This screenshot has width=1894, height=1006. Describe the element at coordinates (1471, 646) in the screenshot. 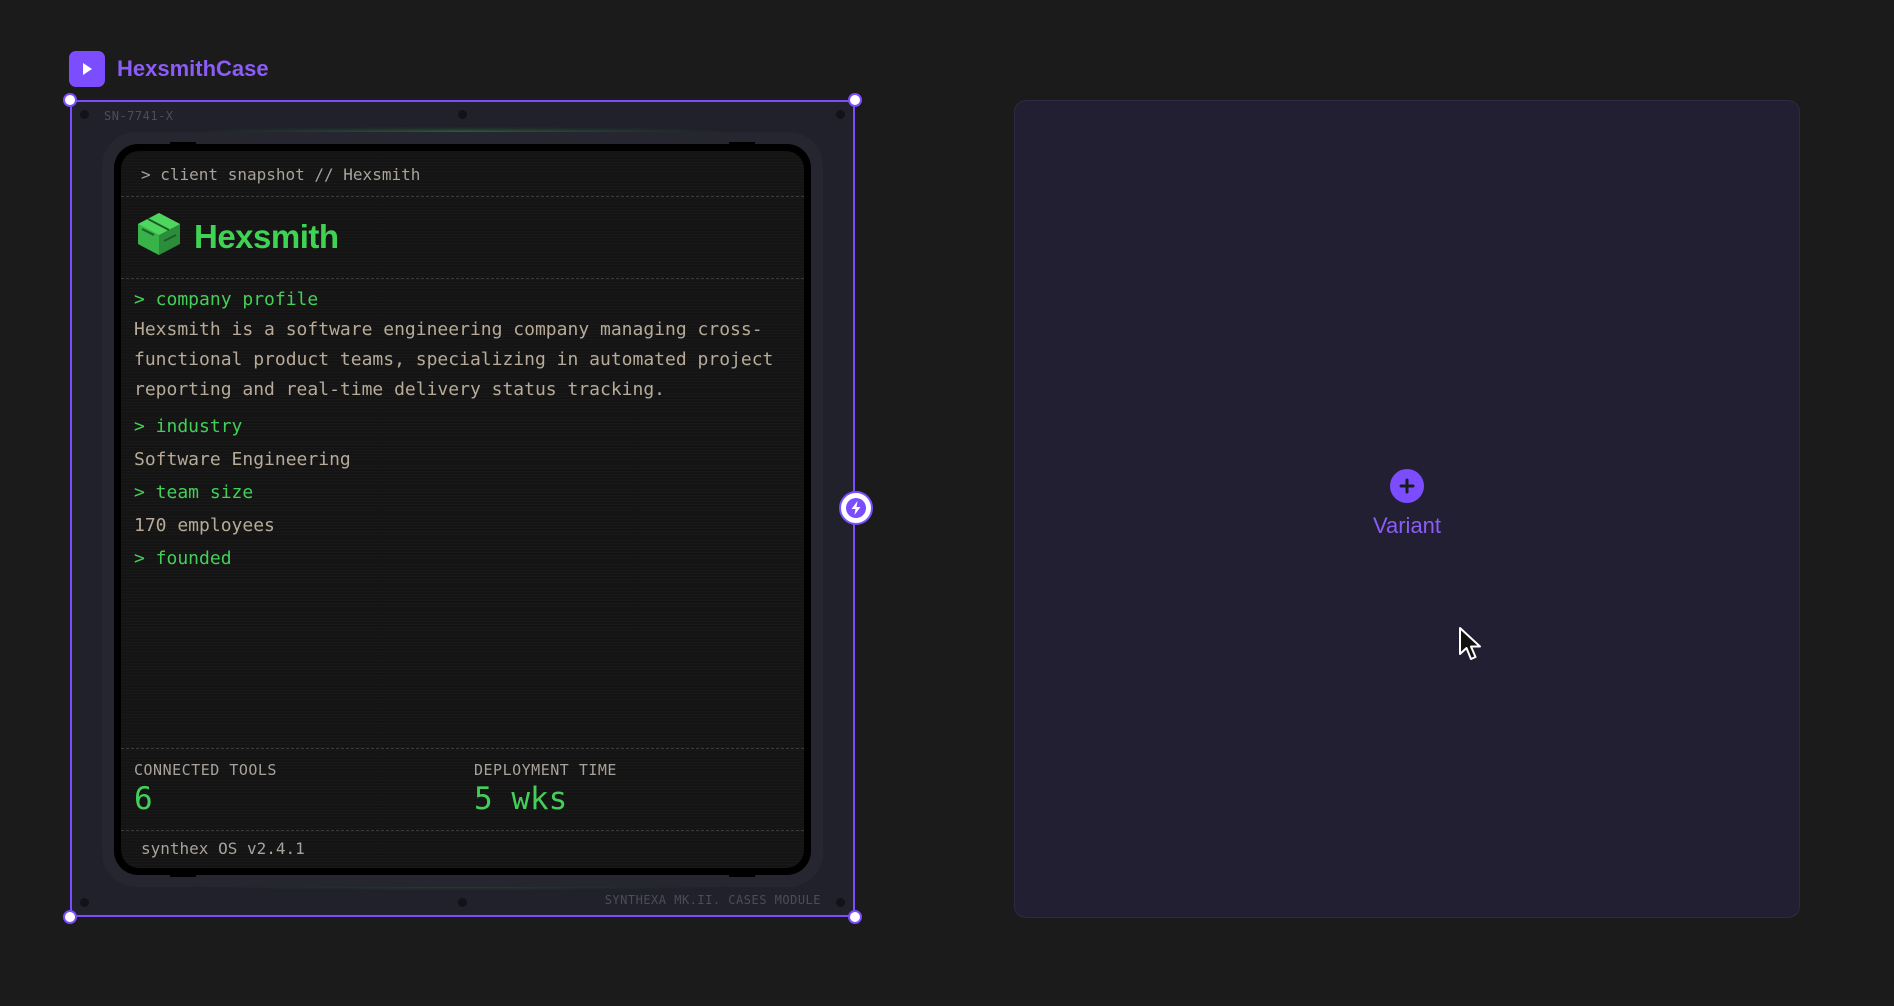

I see `cursor-icon` at that location.